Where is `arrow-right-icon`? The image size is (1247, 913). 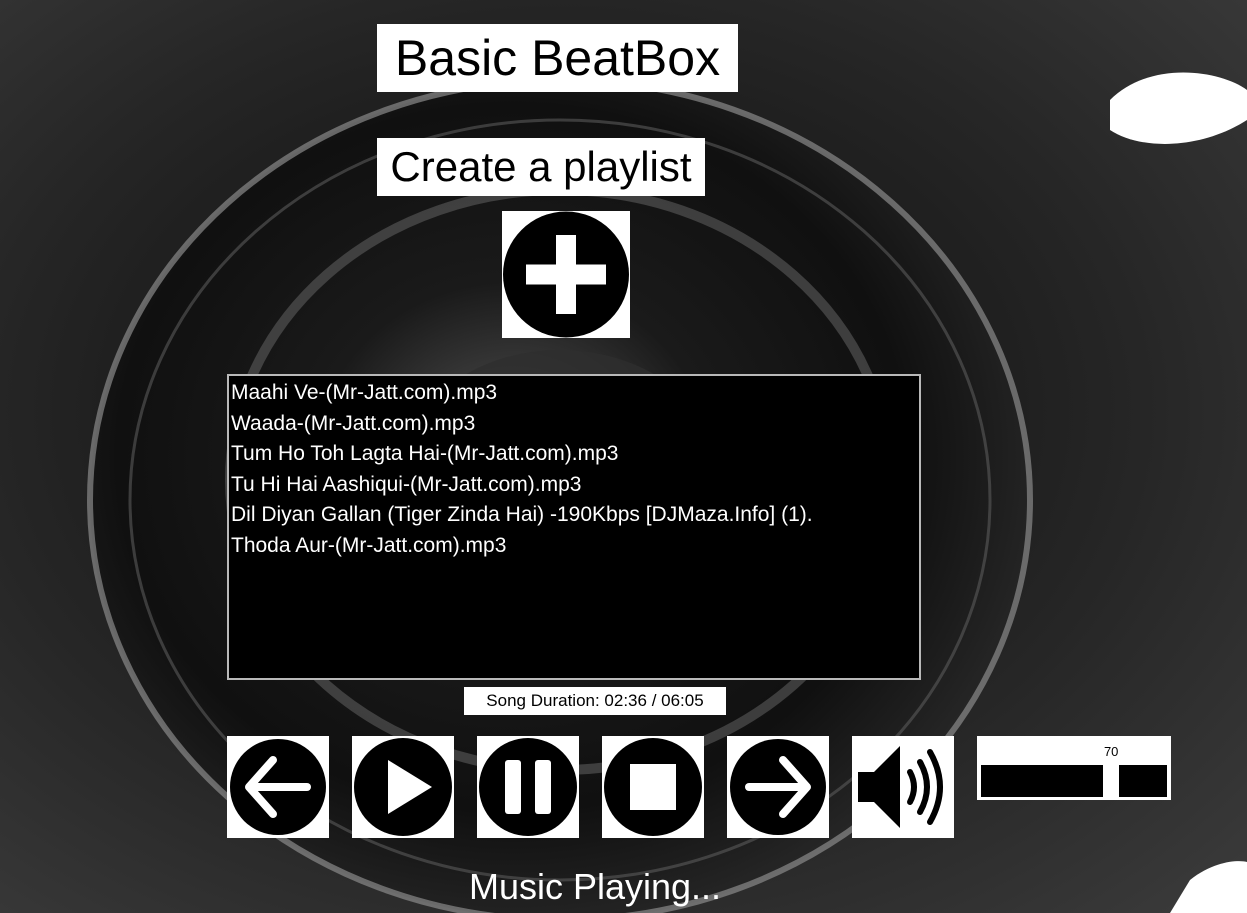 arrow-right-icon is located at coordinates (778, 787).